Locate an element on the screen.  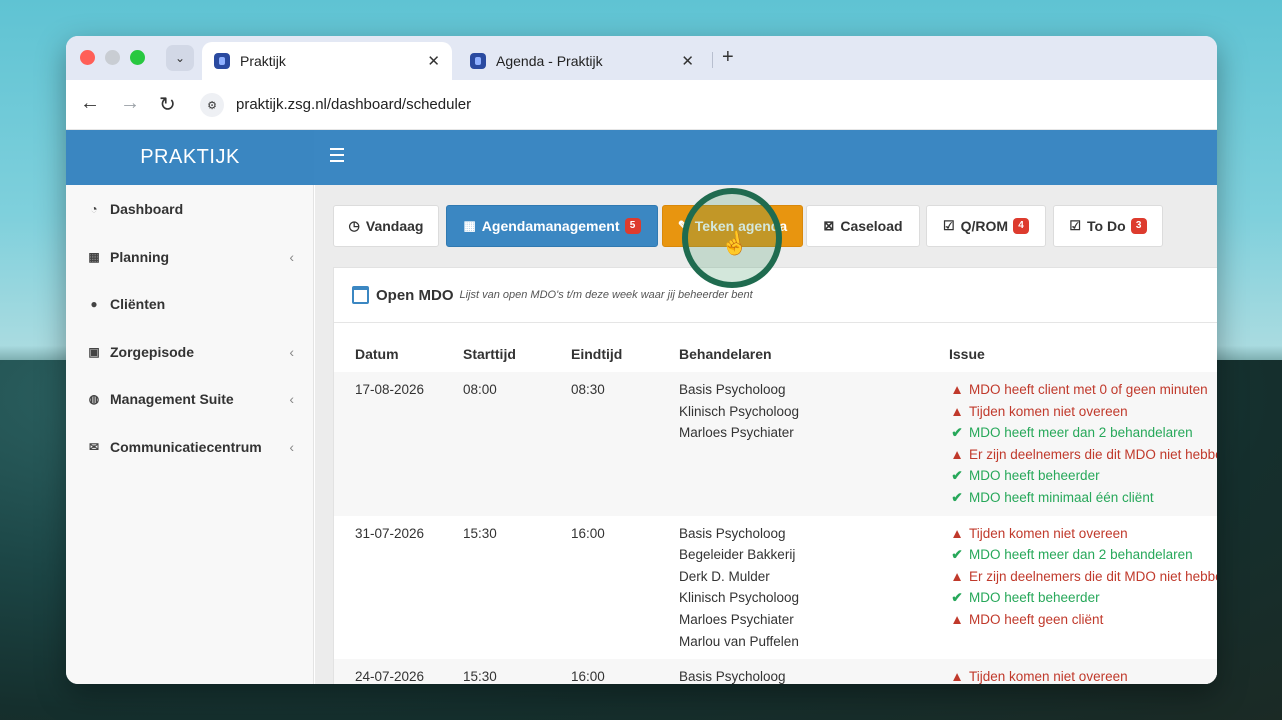
cell-date: 24-07-2026 is located at coordinates (388, 671).